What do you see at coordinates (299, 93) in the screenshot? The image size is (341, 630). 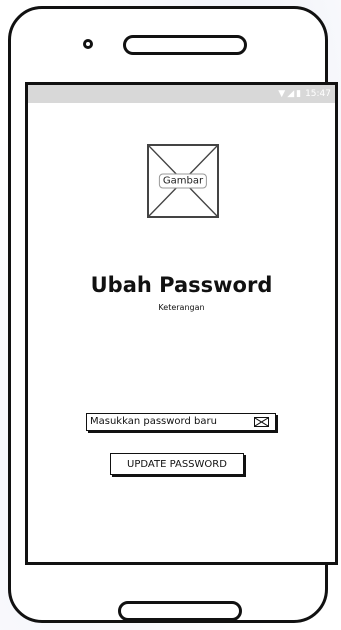 I see `battery-icon: ▮` at bounding box center [299, 93].